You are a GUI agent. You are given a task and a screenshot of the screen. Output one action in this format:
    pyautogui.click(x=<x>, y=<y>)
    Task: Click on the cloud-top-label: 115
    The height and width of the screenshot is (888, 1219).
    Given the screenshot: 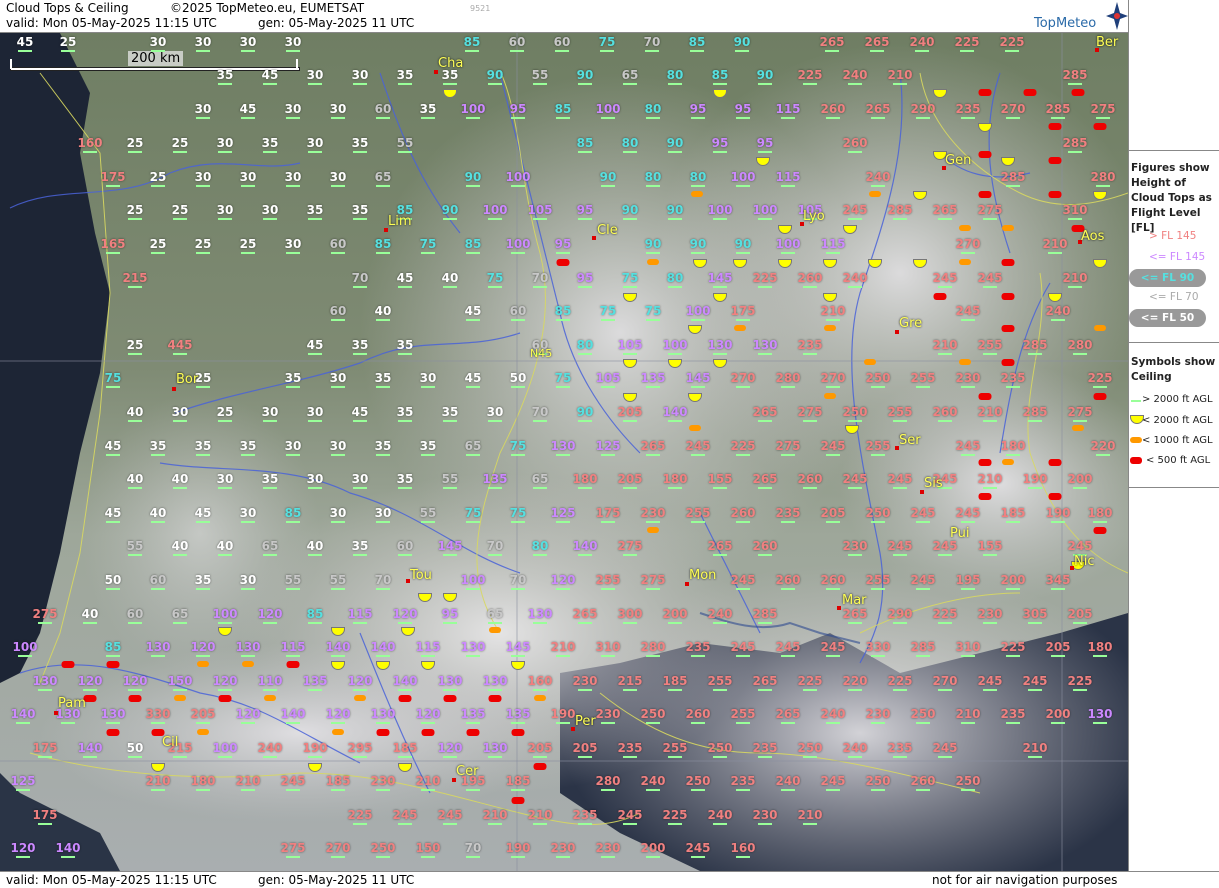 What is the action you would take?
    pyautogui.click(x=788, y=177)
    